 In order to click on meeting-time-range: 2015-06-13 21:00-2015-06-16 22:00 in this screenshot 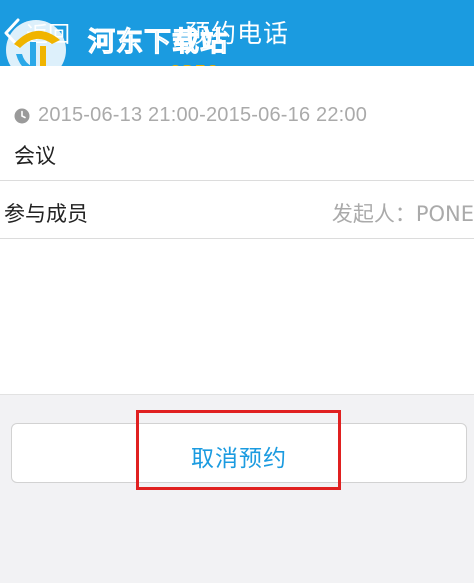, I will do `click(203, 115)`.